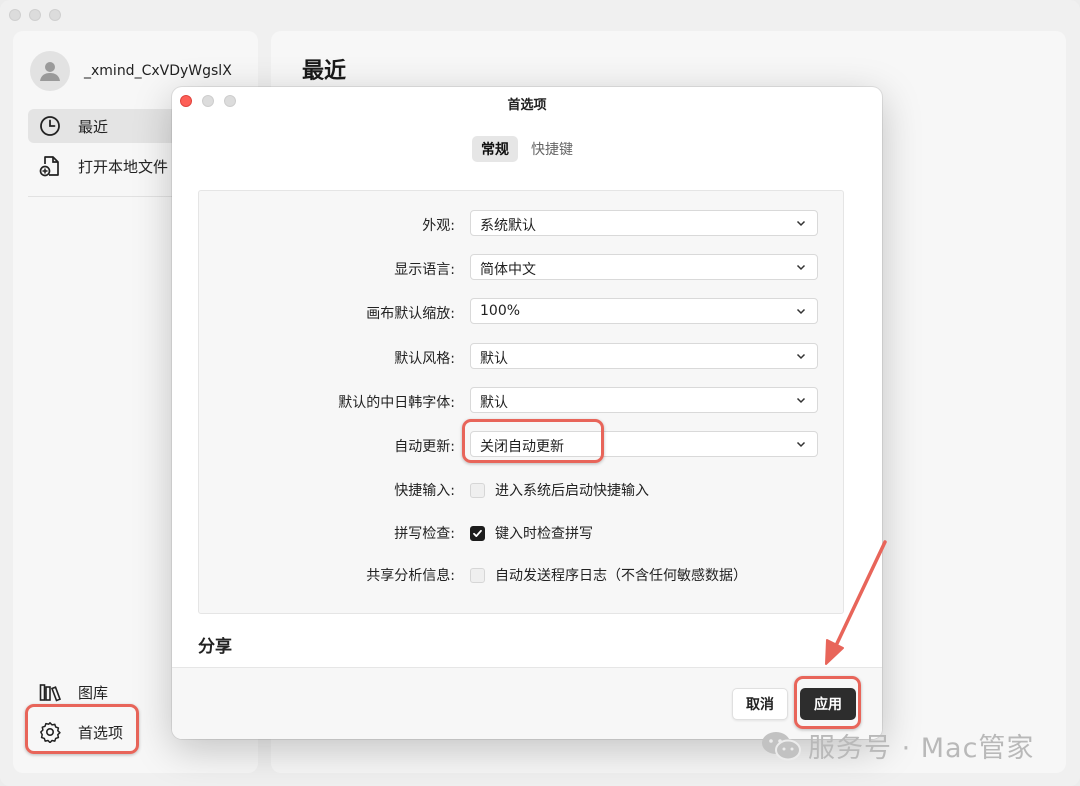 The width and height of the screenshot is (1080, 786). I want to click on spellcheck-option: 键入时检查拼写, so click(531, 533).